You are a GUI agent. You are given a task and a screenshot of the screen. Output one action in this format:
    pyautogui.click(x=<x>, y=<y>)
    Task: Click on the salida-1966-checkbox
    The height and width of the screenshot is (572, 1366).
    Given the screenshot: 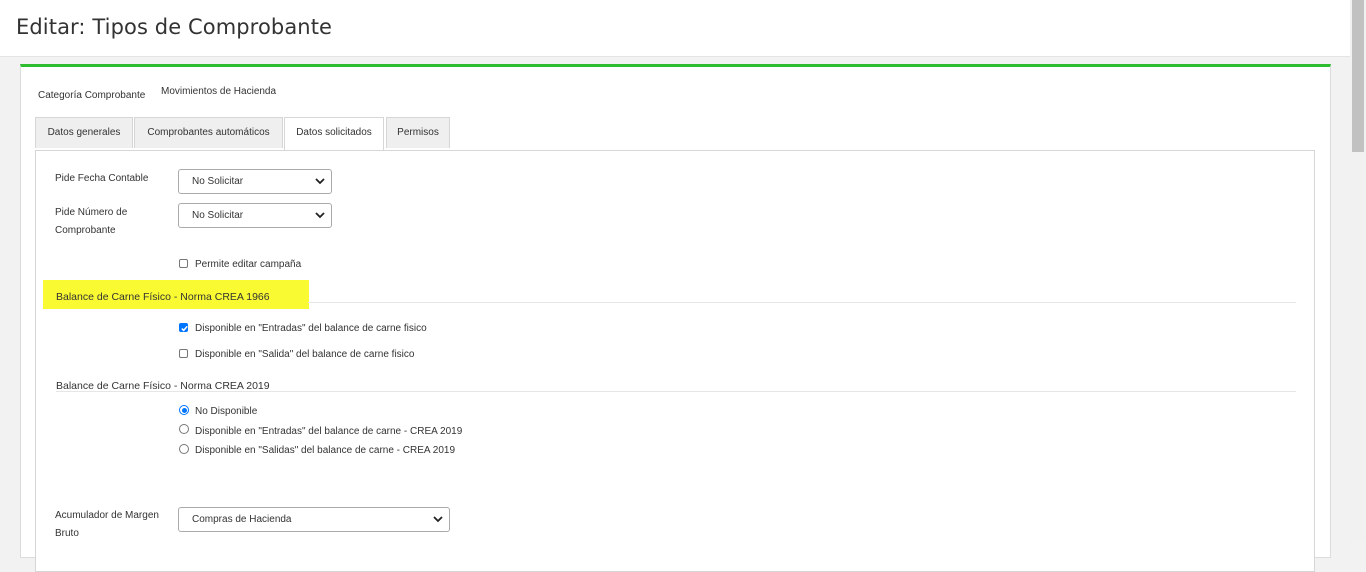 What is the action you would take?
    pyautogui.click(x=183, y=353)
    